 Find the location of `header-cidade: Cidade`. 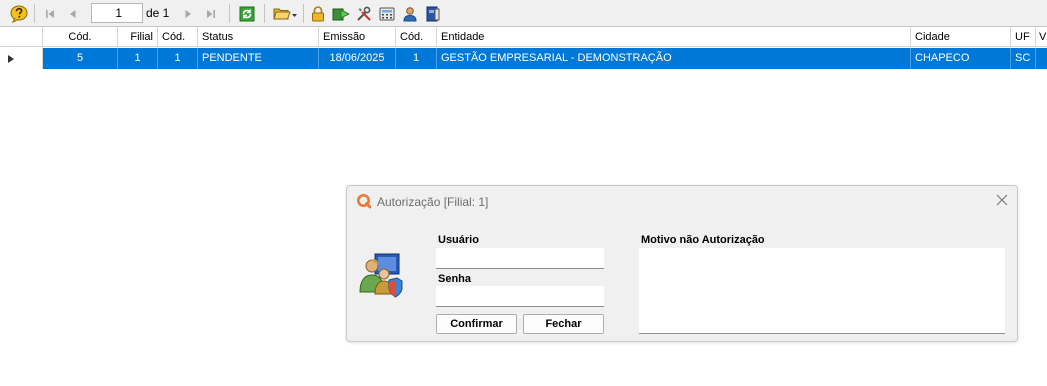

header-cidade: Cidade is located at coordinates (961, 36).